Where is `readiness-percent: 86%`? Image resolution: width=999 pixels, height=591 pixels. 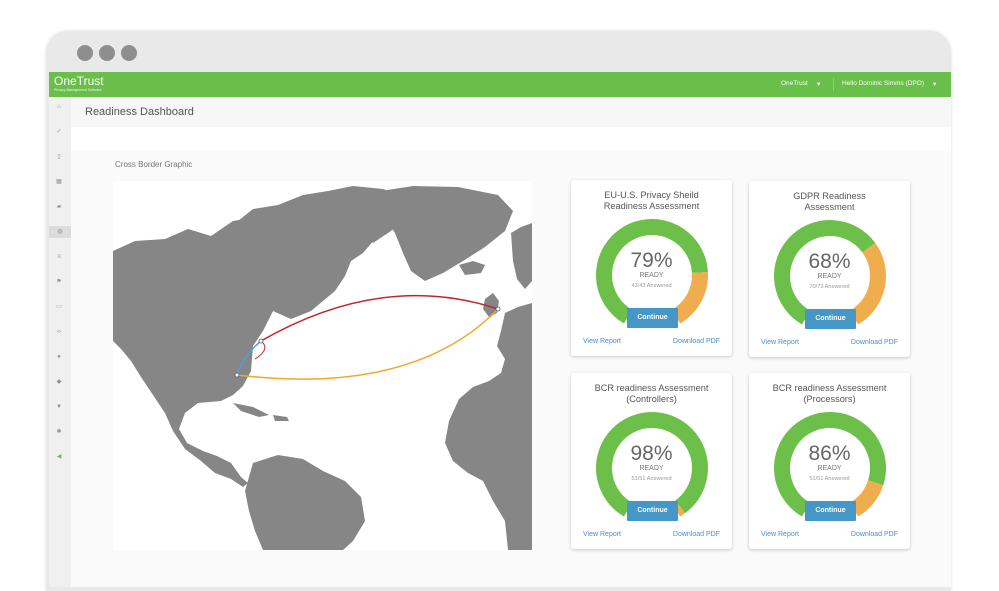
readiness-percent: 86% is located at coordinates (829, 453).